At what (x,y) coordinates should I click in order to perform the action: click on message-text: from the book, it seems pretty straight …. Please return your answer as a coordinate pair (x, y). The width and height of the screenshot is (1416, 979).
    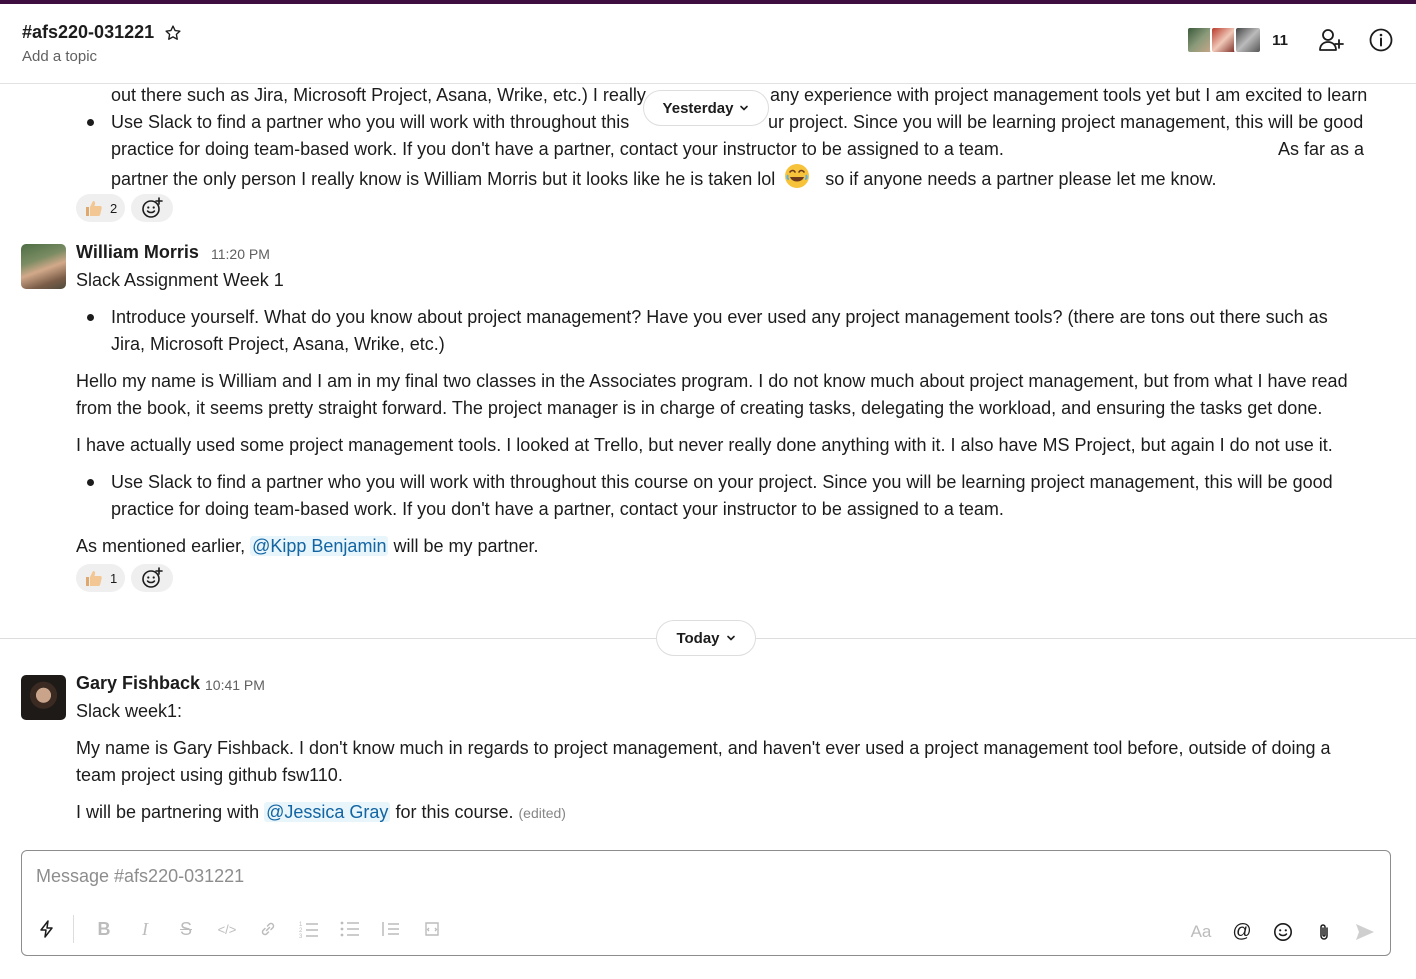
    Looking at the image, I should click on (699, 408).